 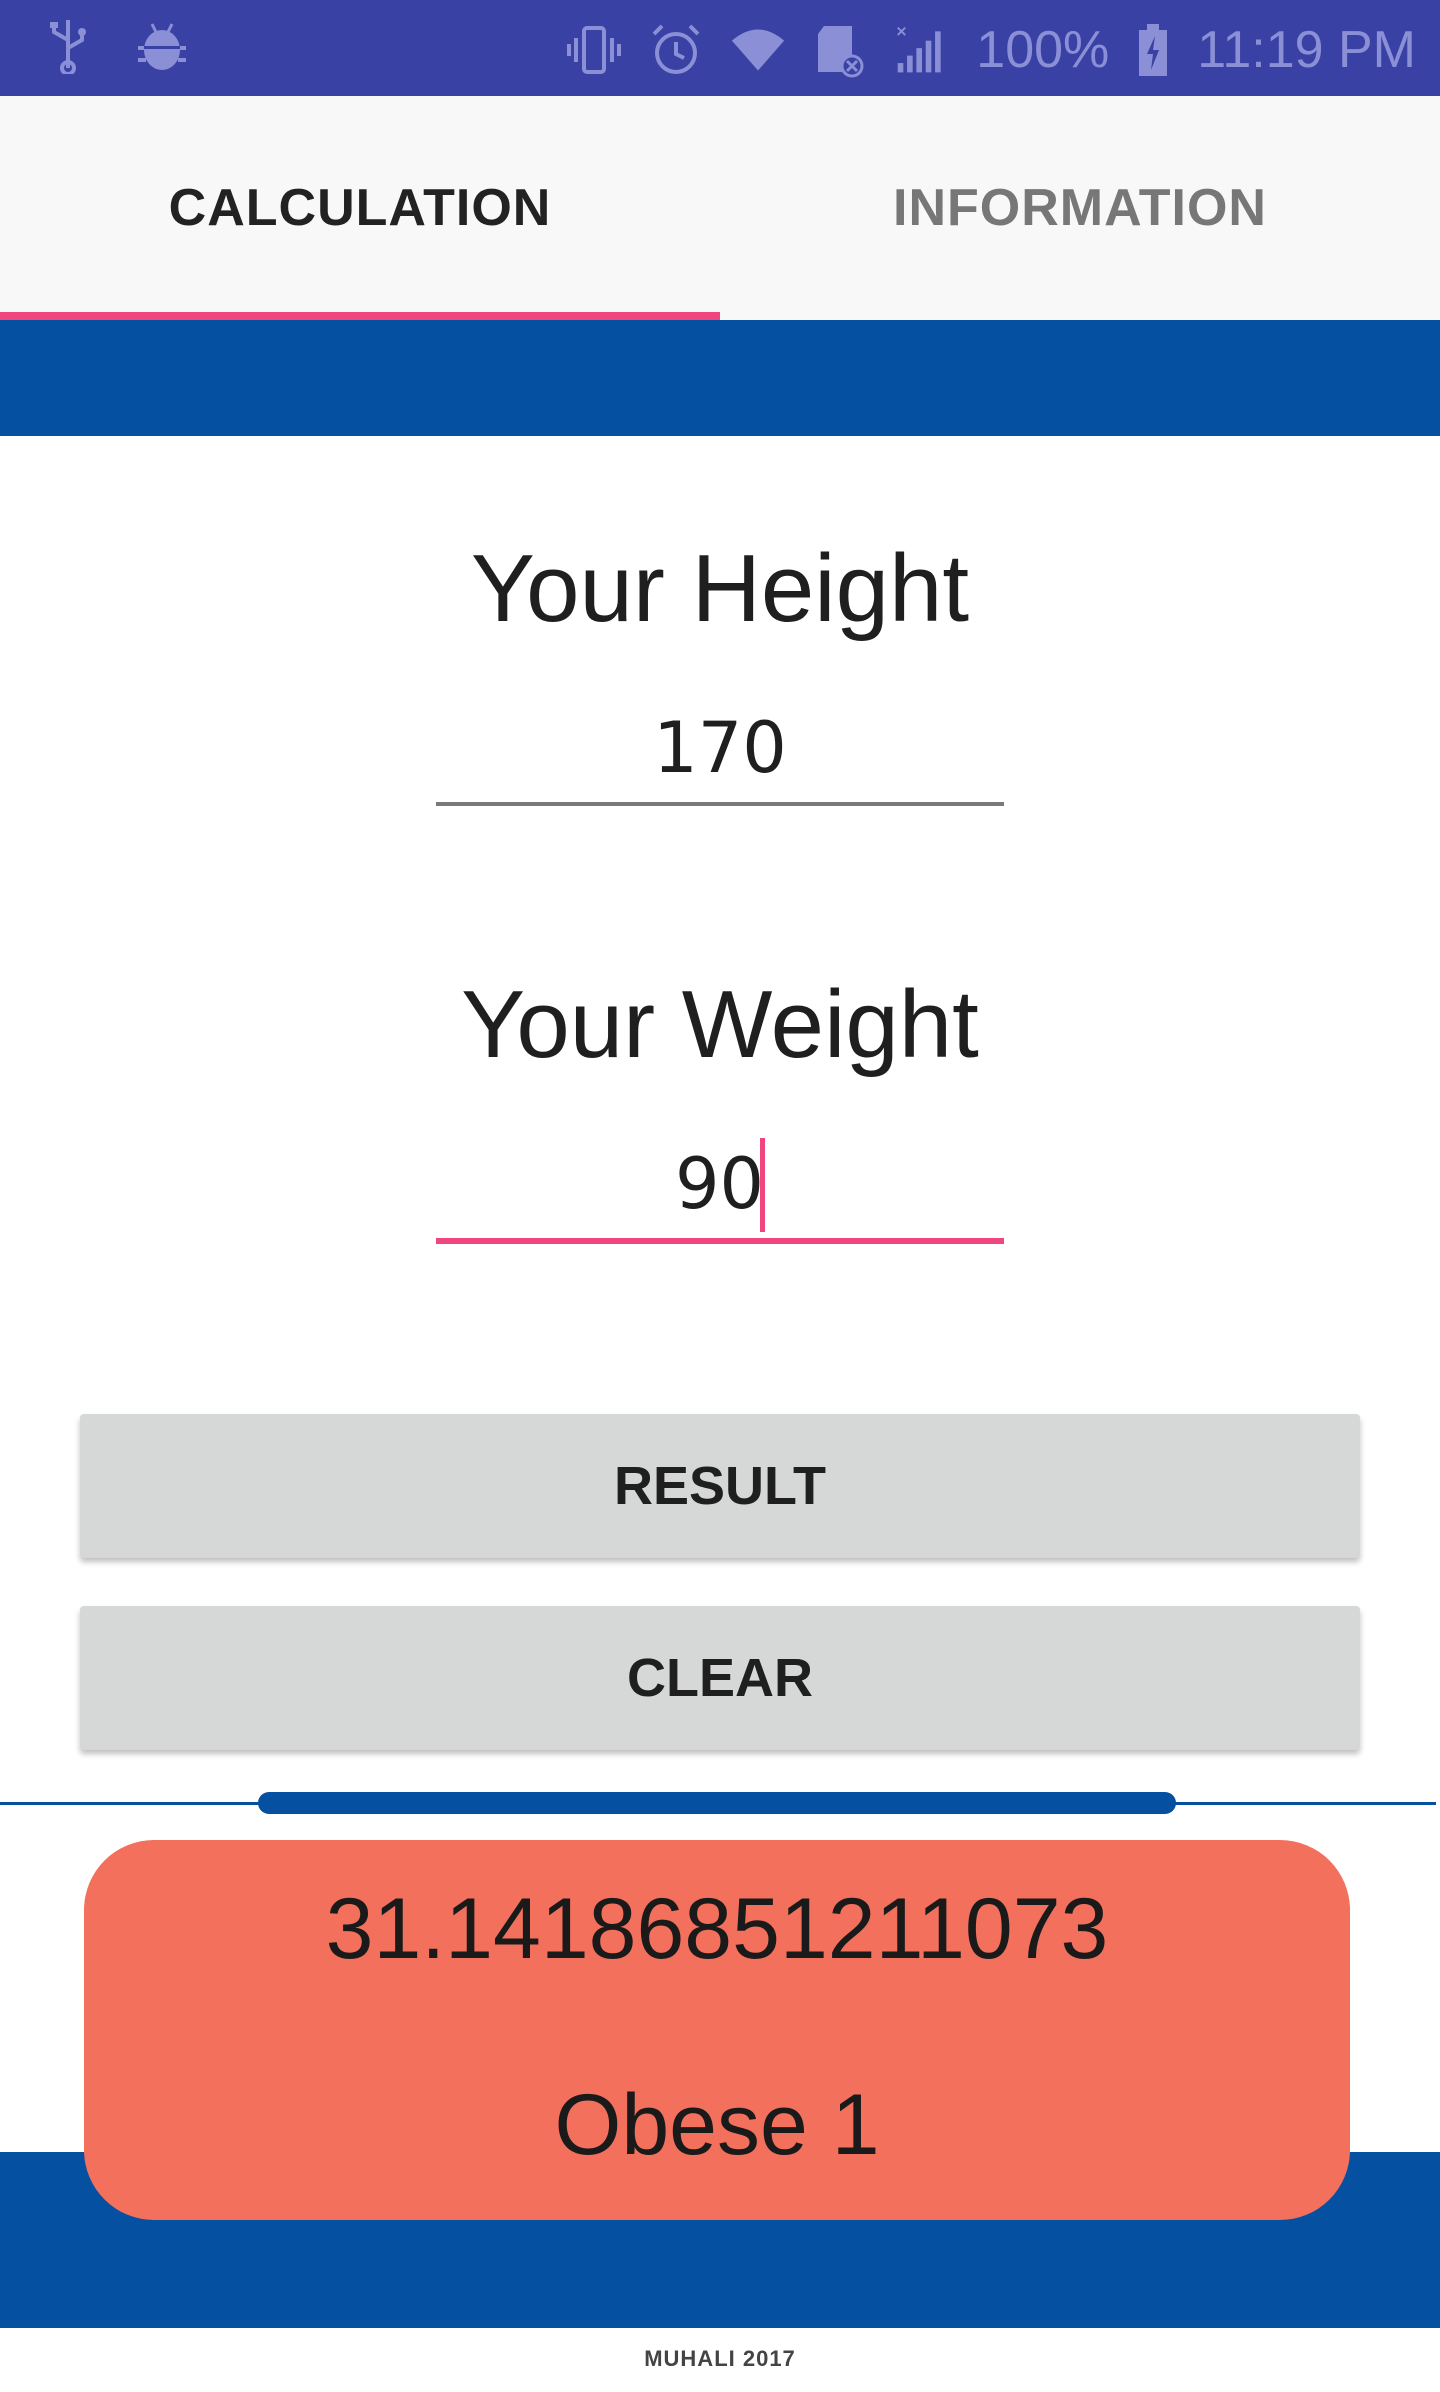 I want to click on bmi-category: Obese 1, so click(x=717, y=2125).